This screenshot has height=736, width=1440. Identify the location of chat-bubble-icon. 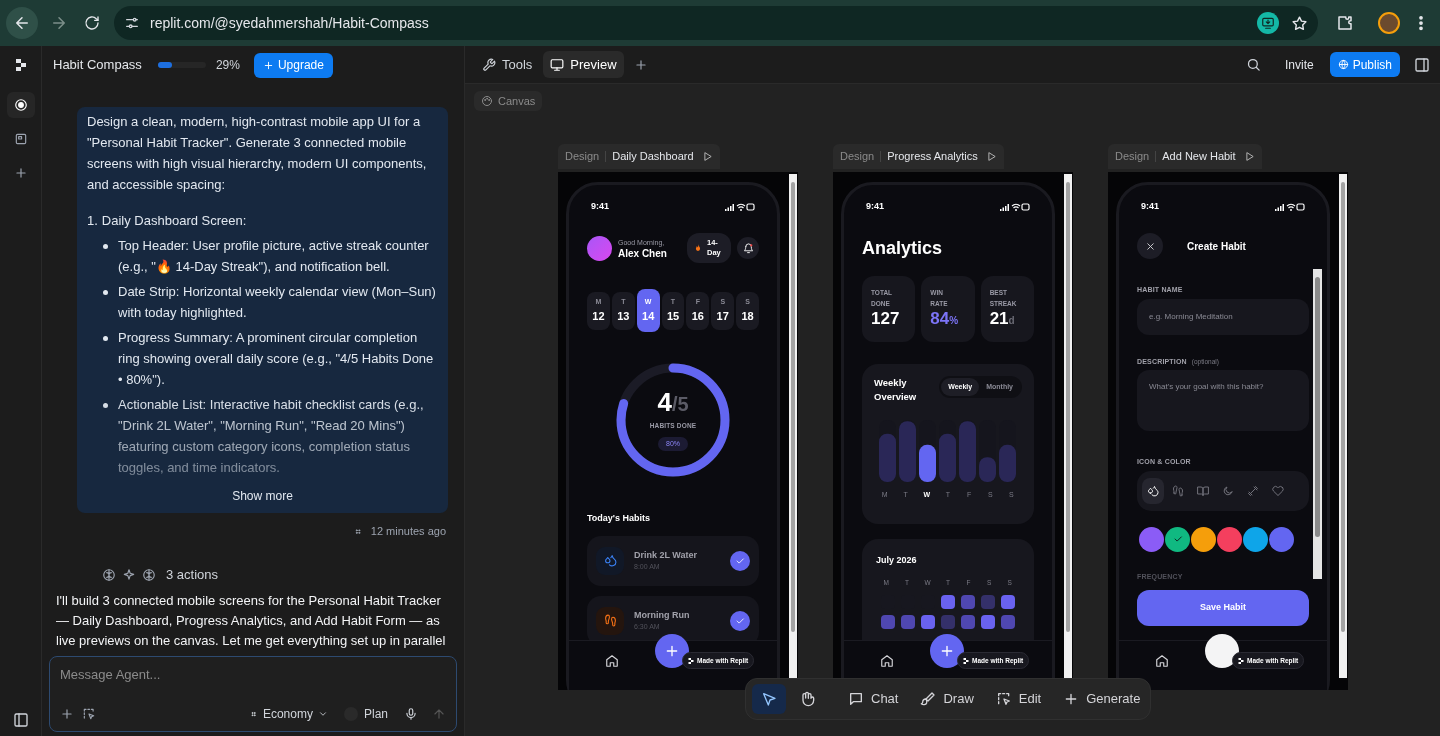
(856, 699).